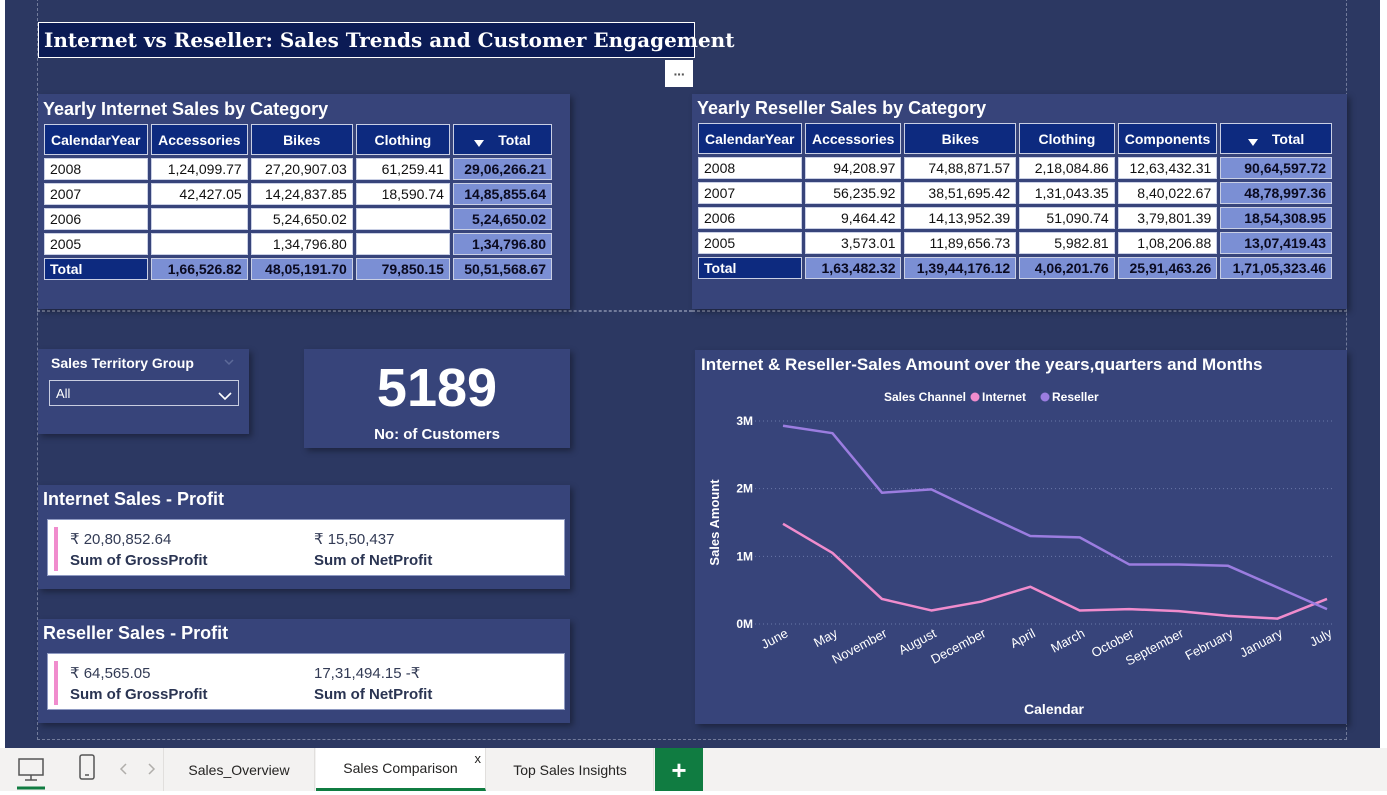 This screenshot has width=1387, height=795. Describe the element at coordinates (960, 243) in the screenshot. I see `table-cell: 11,89,656.73` at that location.